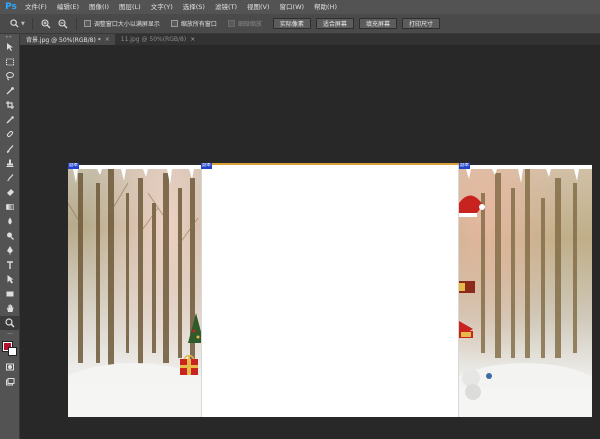 The height and width of the screenshot is (439, 600). What do you see at coordinates (134, 290) in the screenshot?
I see `christmas-forest-image-left` at bounding box center [134, 290].